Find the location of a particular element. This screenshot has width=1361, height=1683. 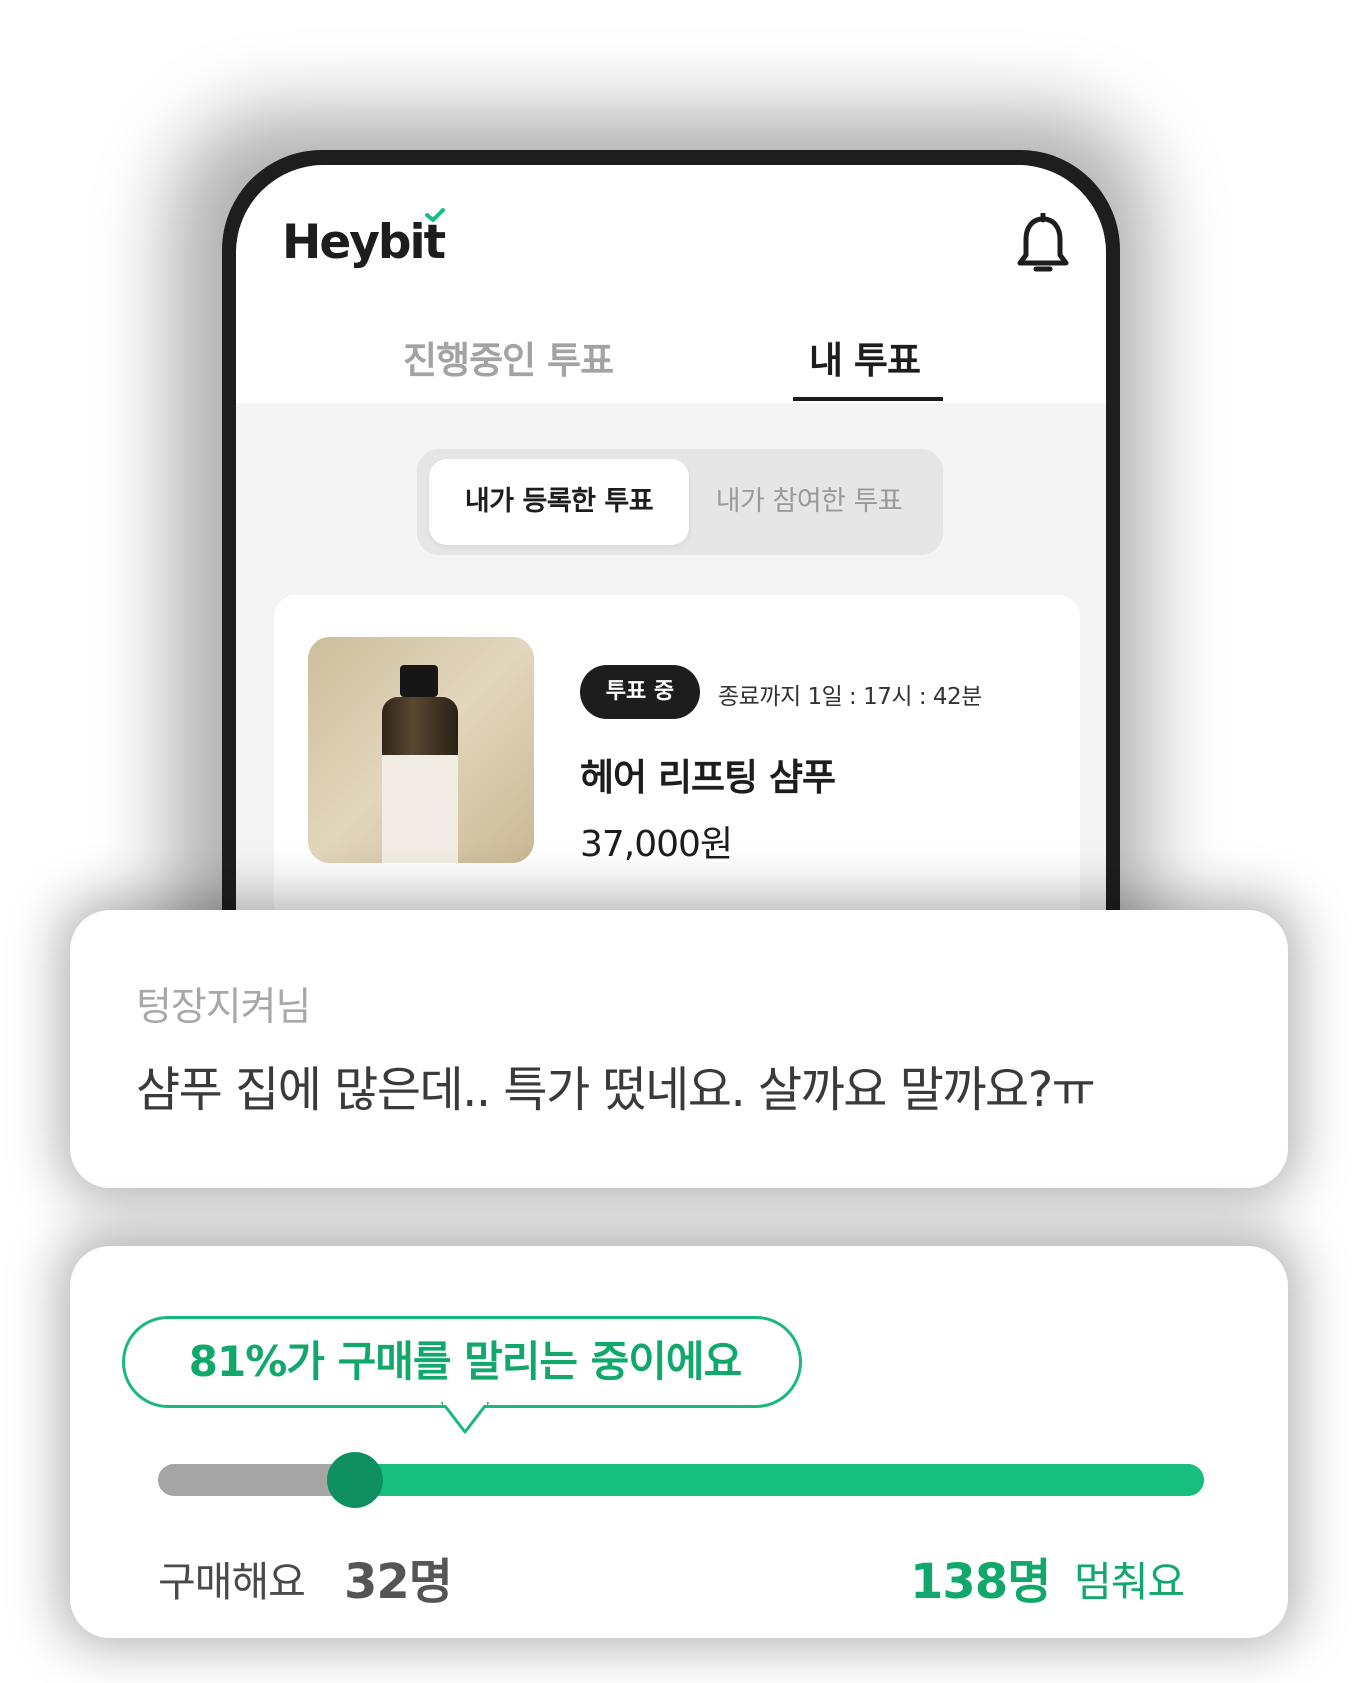

heybit-logo: Heybit is located at coordinates (364, 242).